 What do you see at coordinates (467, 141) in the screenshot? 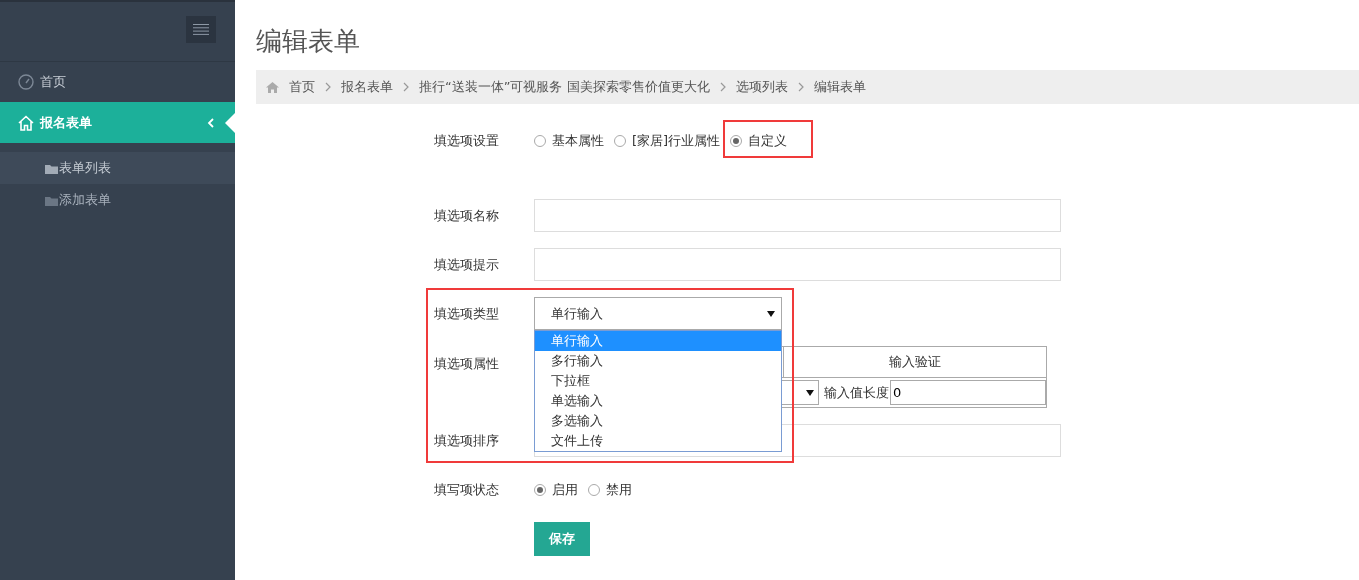
I see `field-label: 填选项设置` at bounding box center [467, 141].